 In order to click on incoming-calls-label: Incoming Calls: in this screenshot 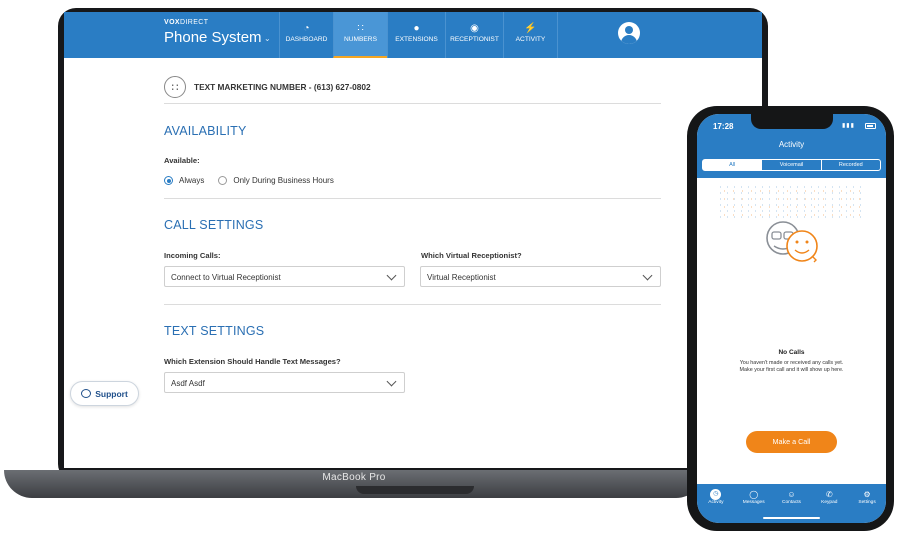, I will do `click(192, 255)`.